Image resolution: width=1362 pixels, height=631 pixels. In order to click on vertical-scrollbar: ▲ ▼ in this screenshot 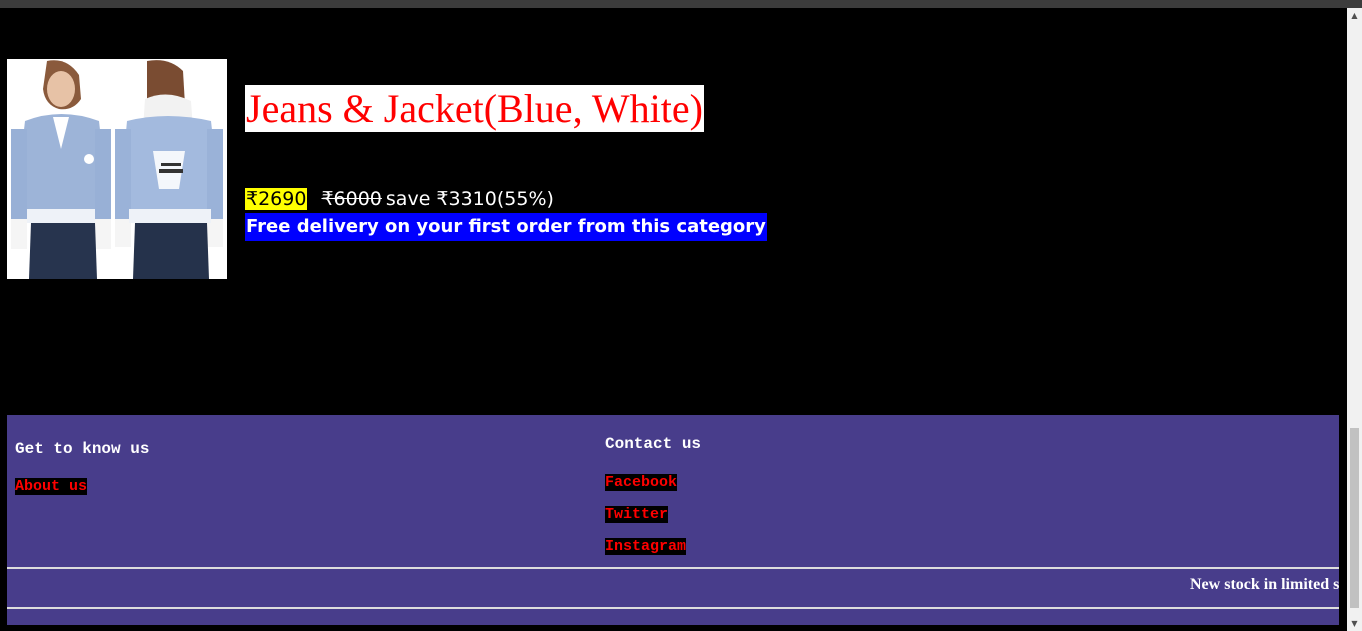, I will do `click(1354, 319)`.